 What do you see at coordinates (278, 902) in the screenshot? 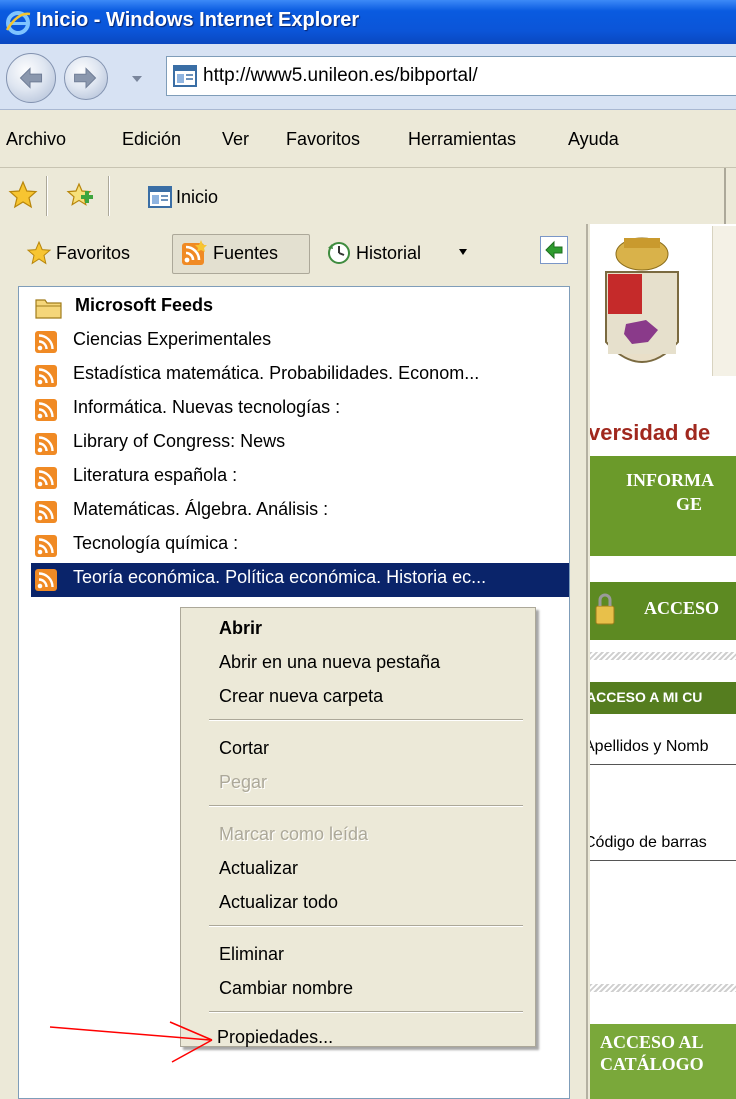
I see `menu-item-actualizar-todo: Actualizar todo` at bounding box center [278, 902].